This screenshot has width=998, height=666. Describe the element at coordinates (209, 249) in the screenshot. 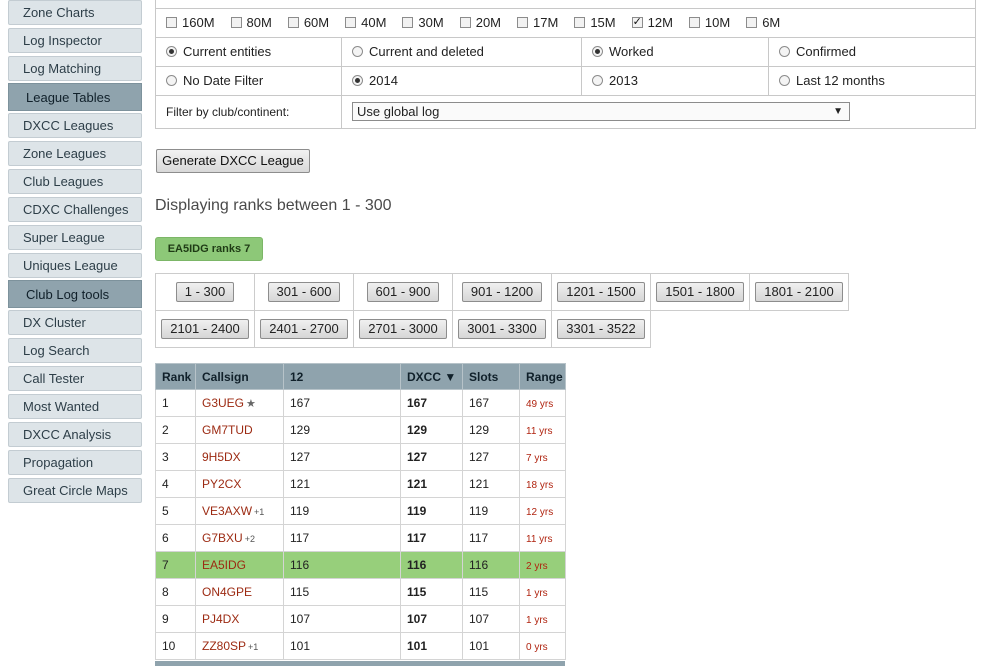

I see `rank-badge: EA5IDG ranks 7` at that location.